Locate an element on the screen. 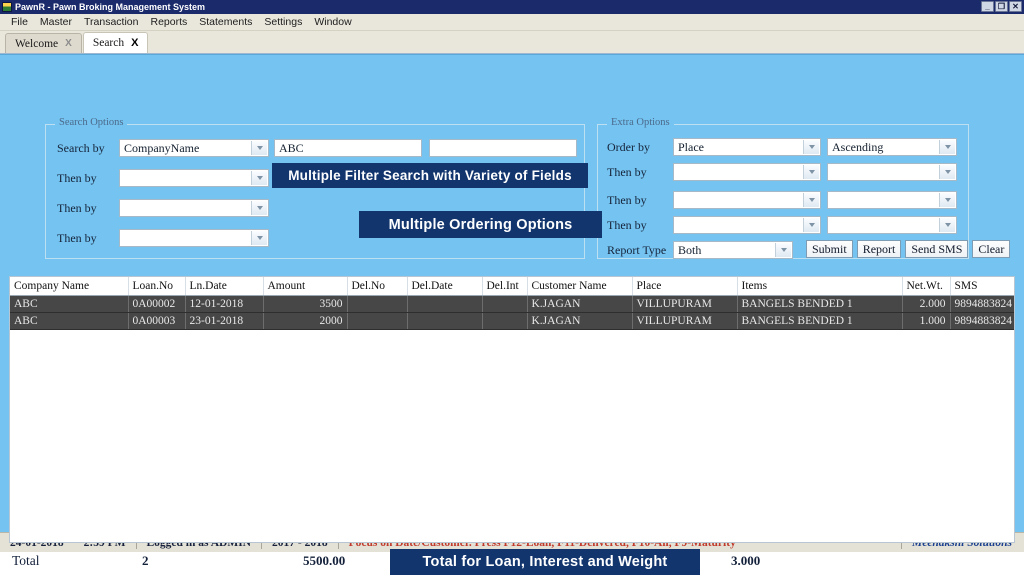  col-del-int: Del.Int is located at coordinates (505, 286).